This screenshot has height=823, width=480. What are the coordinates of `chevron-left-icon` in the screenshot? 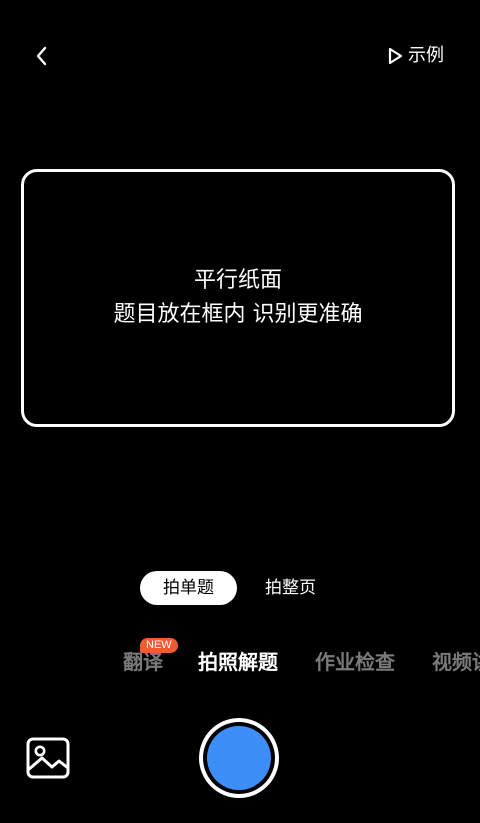 It's located at (41, 56).